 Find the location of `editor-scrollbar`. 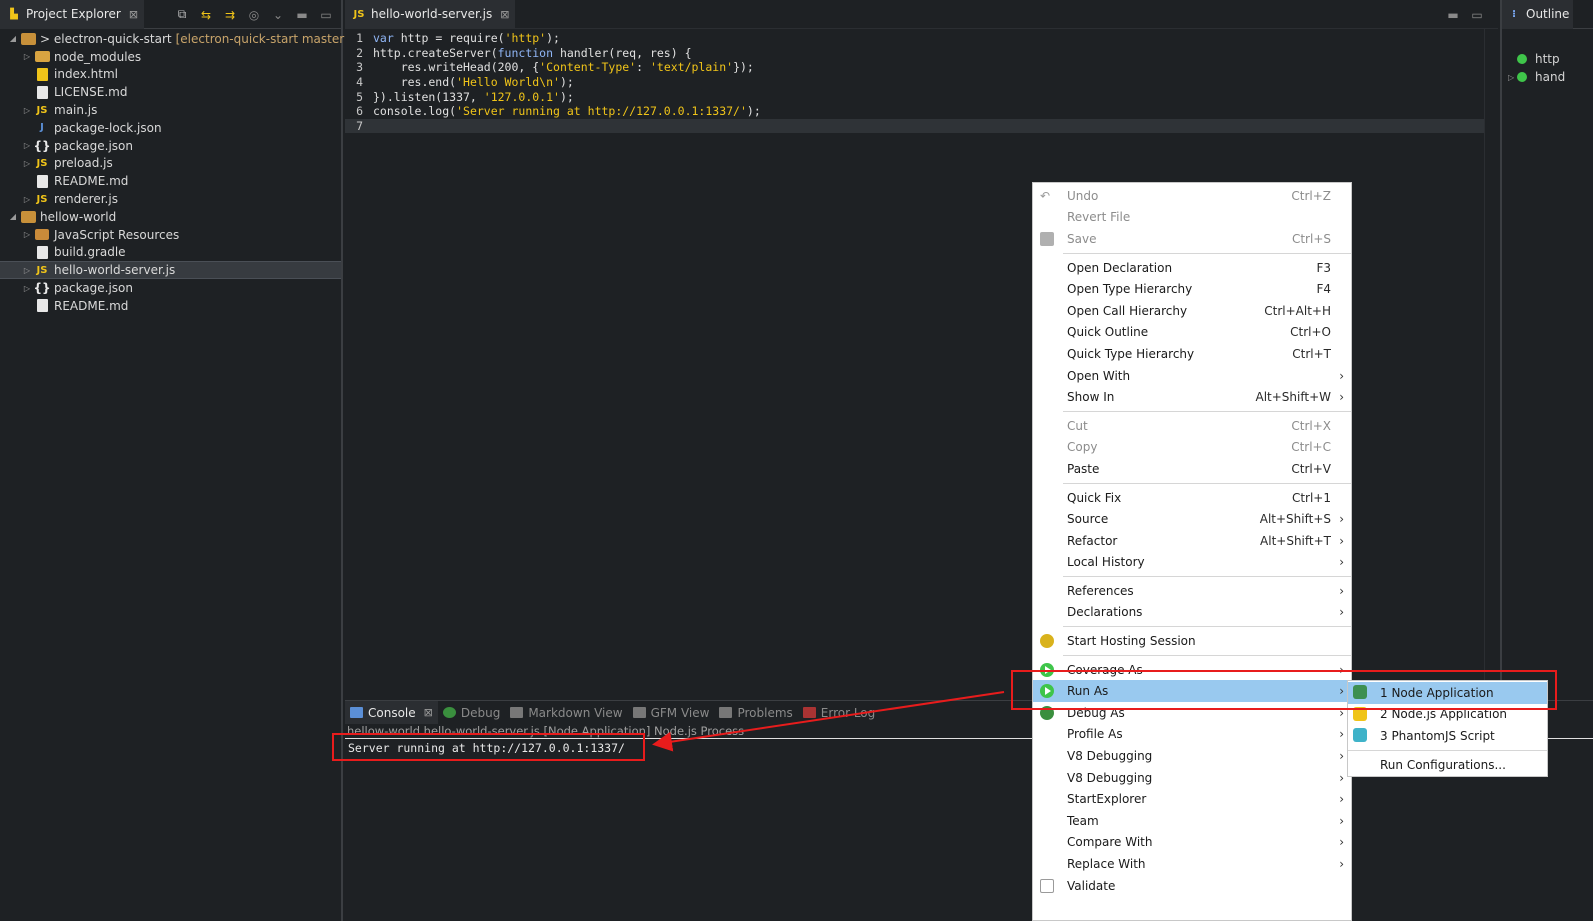

editor-scrollbar is located at coordinates (1491, 363).